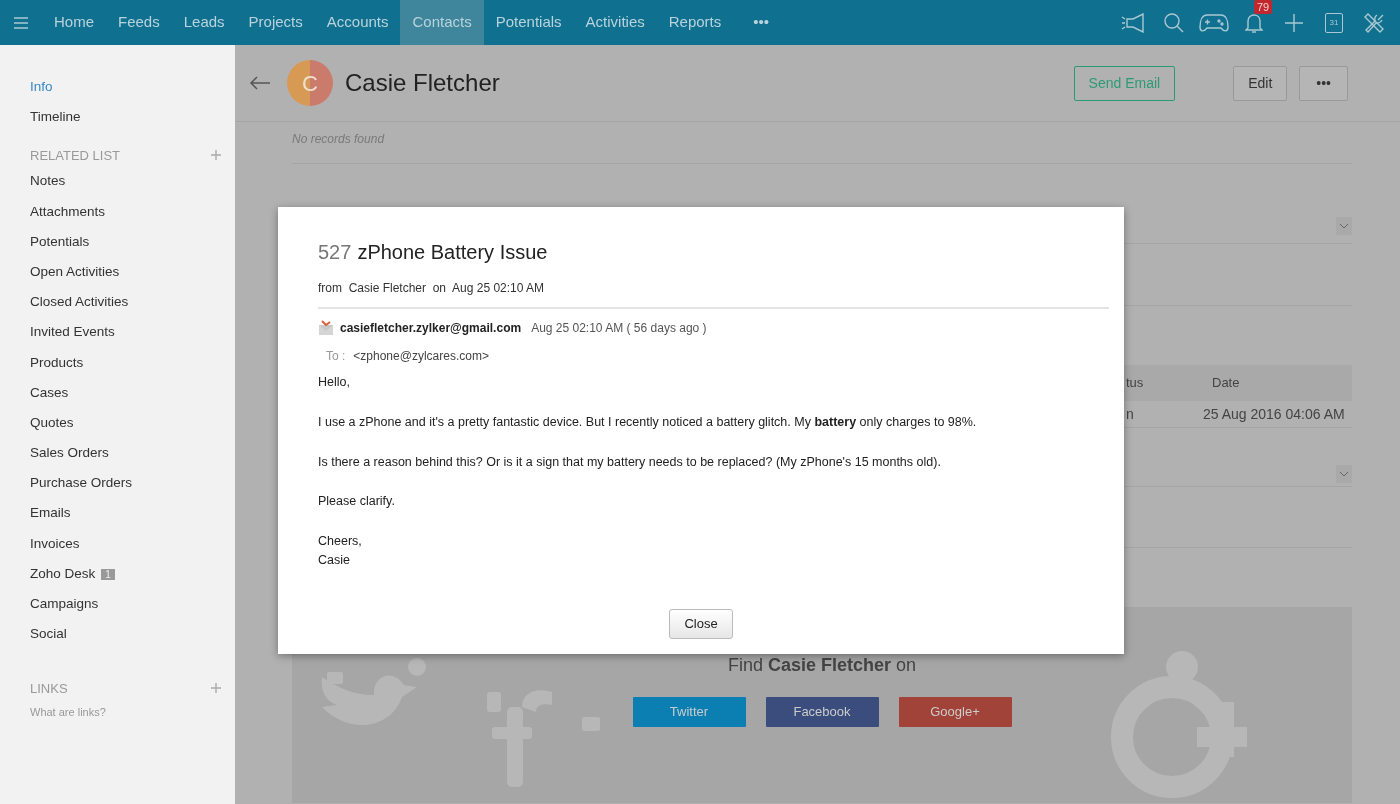 The image size is (1400, 804). I want to click on sidebar-item: Sales Orders, so click(132, 458).